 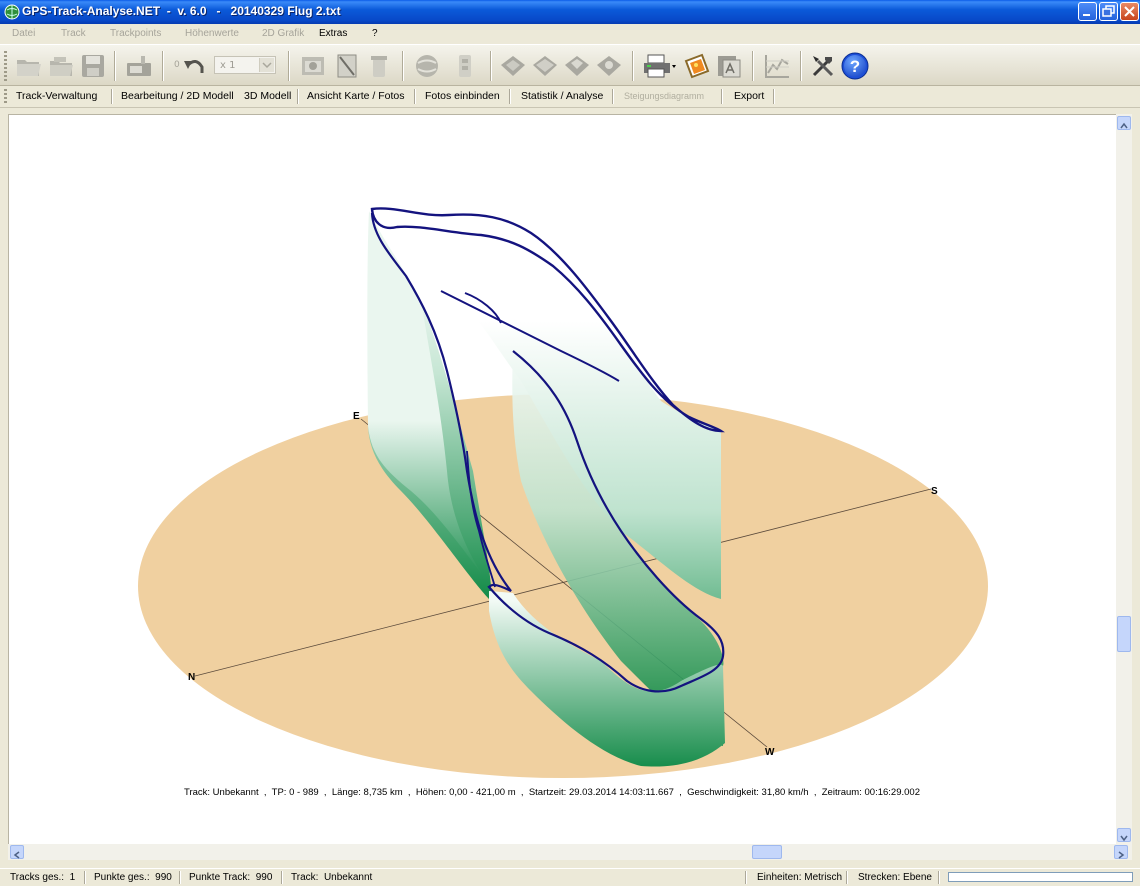 I want to click on map-2-icon, so click(x=545, y=66).